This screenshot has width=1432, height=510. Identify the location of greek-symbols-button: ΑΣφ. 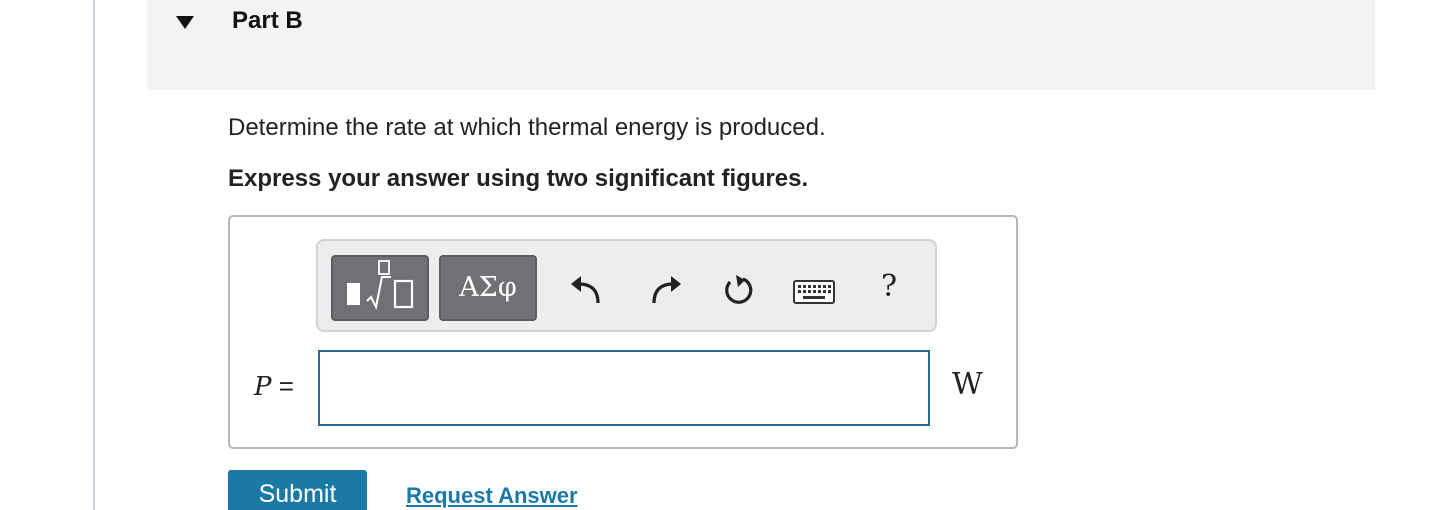
(488, 288).